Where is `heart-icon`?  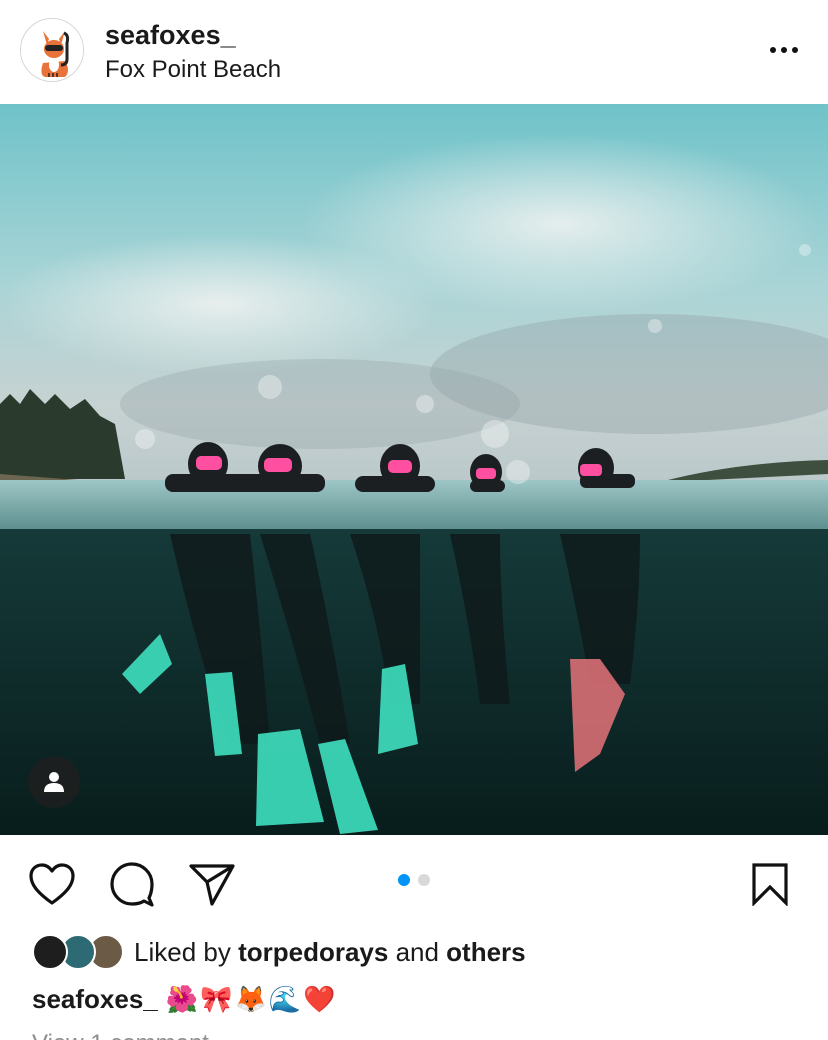 heart-icon is located at coordinates (52, 884).